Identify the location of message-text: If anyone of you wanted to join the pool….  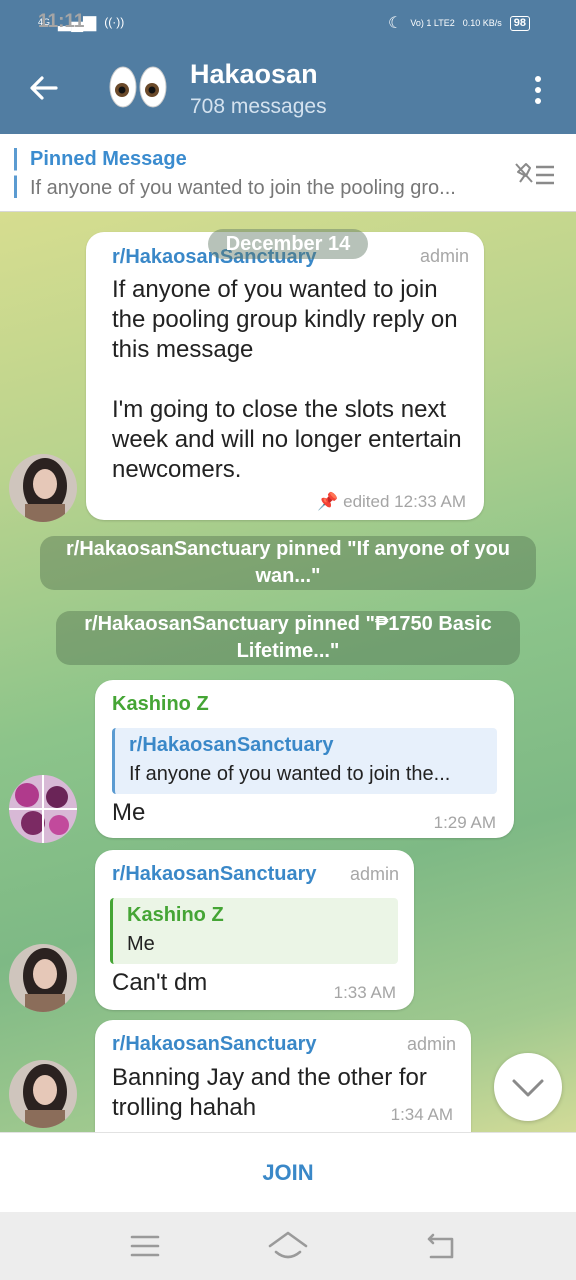
(287, 379).